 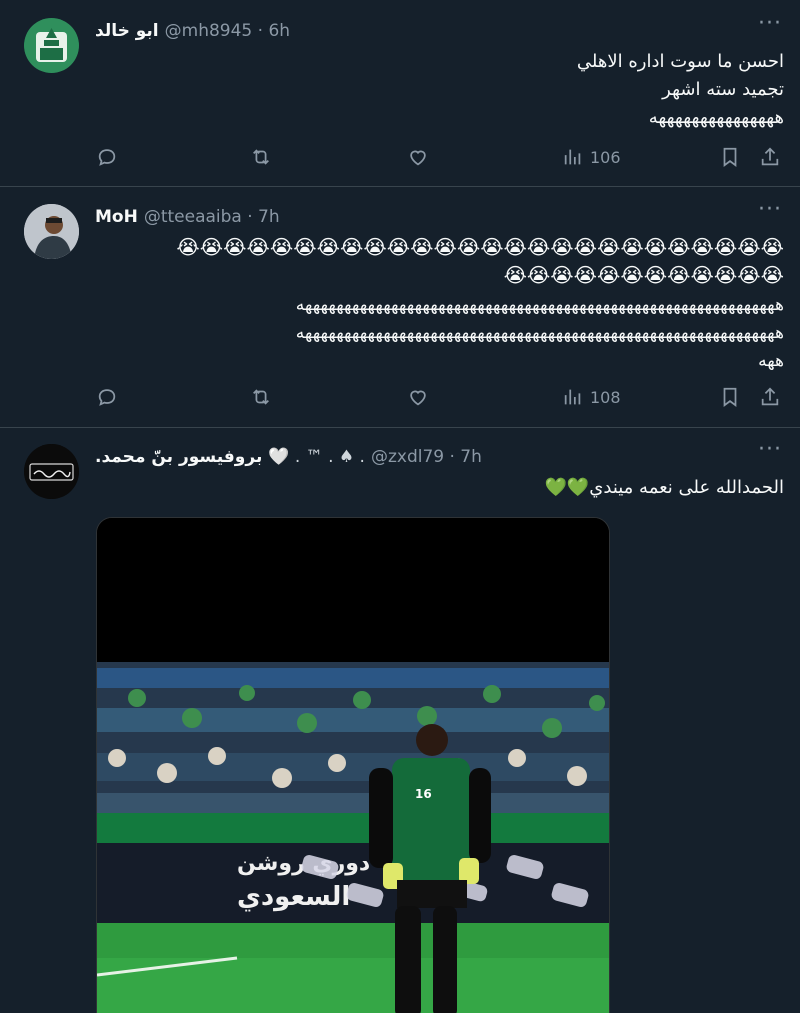 What do you see at coordinates (127, 31) in the screenshot?
I see `display-name: ابو خالد` at bounding box center [127, 31].